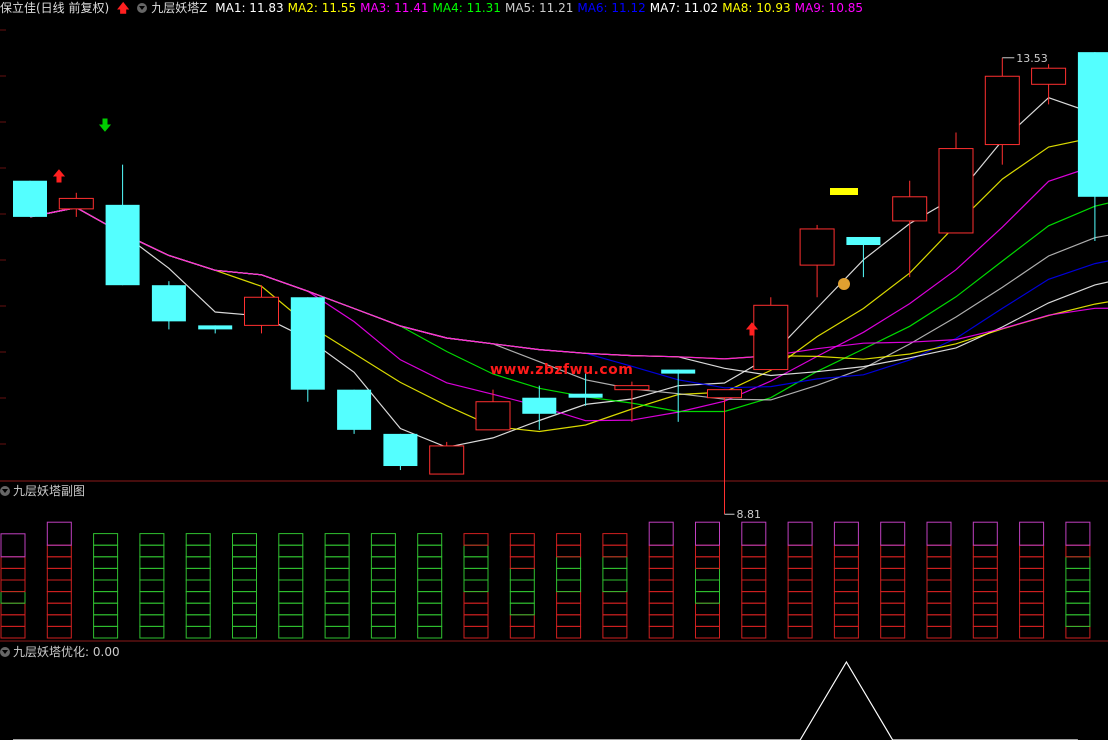 The image size is (1108, 740). I want to click on ma-label-2: MA2: 11.55, so click(322, 8).